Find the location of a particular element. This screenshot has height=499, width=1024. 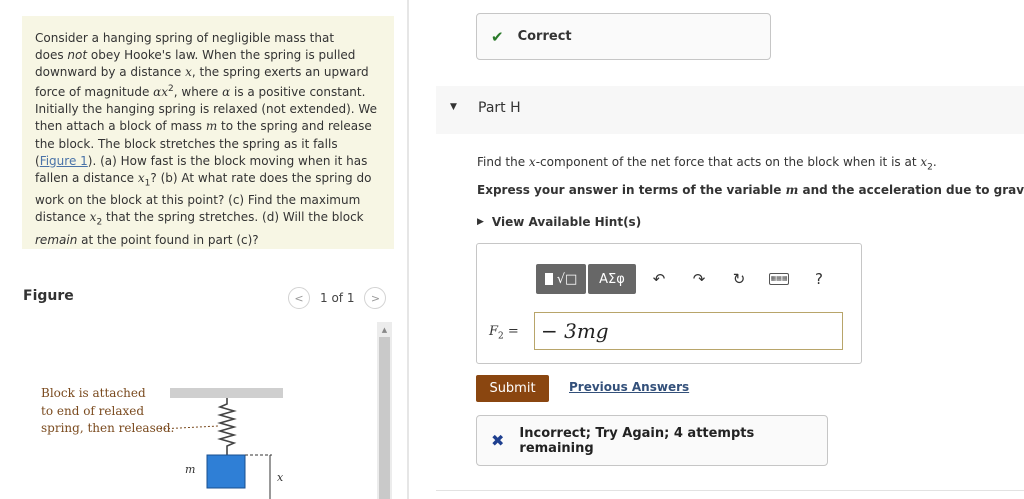

part-title: Part H is located at coordinates (499, 108).